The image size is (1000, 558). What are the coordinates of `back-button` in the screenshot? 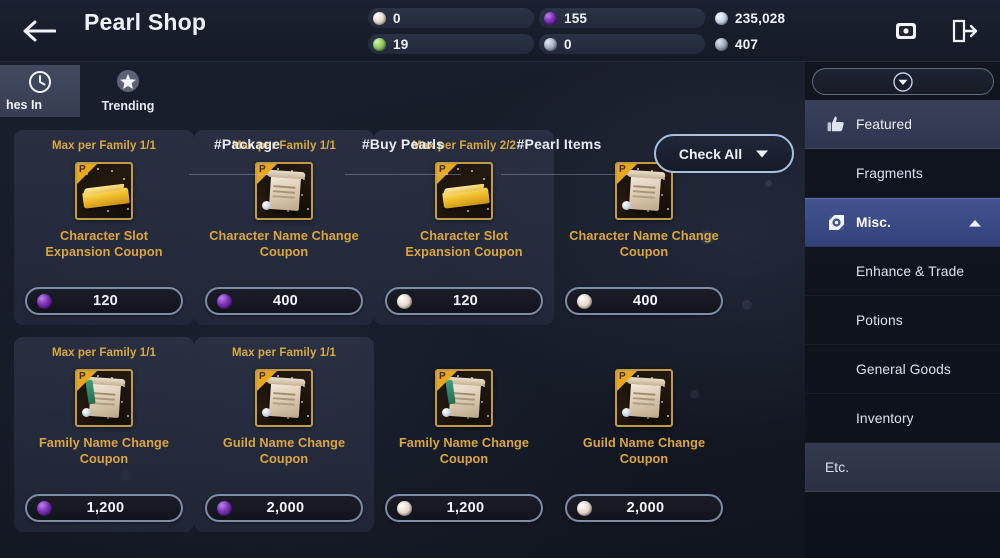 It's located at (39, 31).